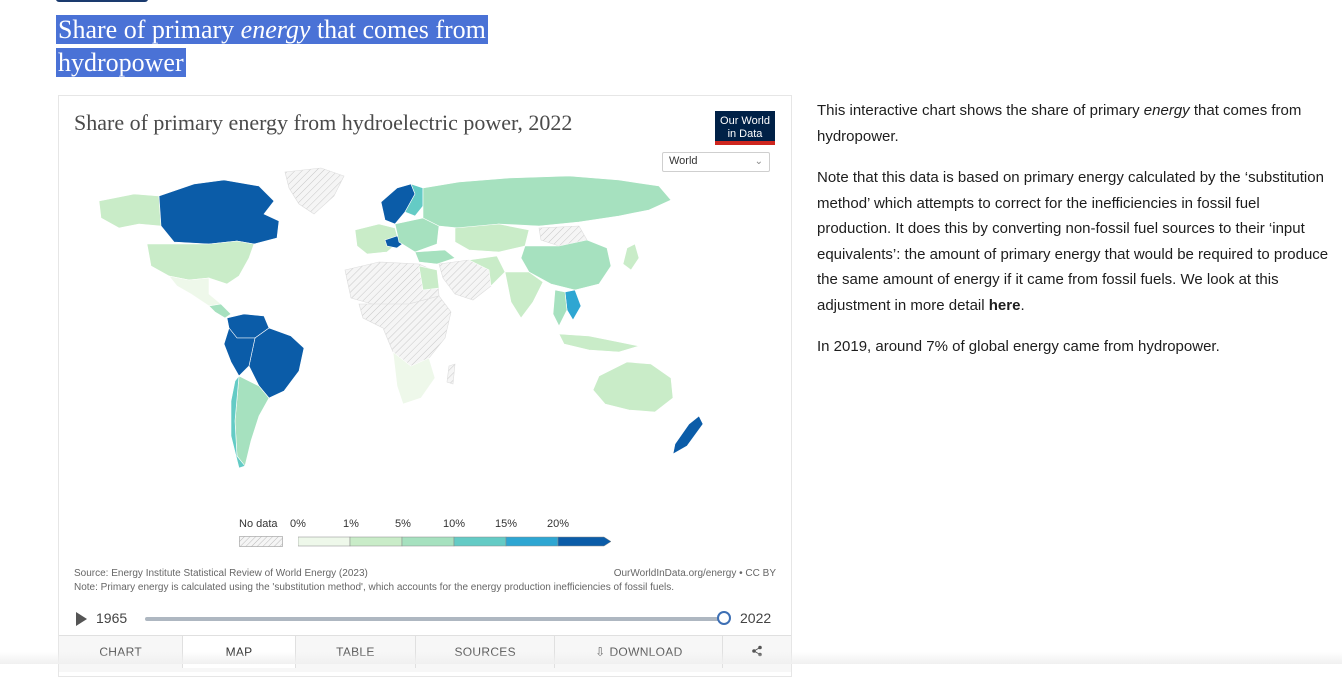  What do you see at coordinates (558, 524) in the screenshot?
I see `legend-bin-5: 20%` at bounding box center [558, 524].